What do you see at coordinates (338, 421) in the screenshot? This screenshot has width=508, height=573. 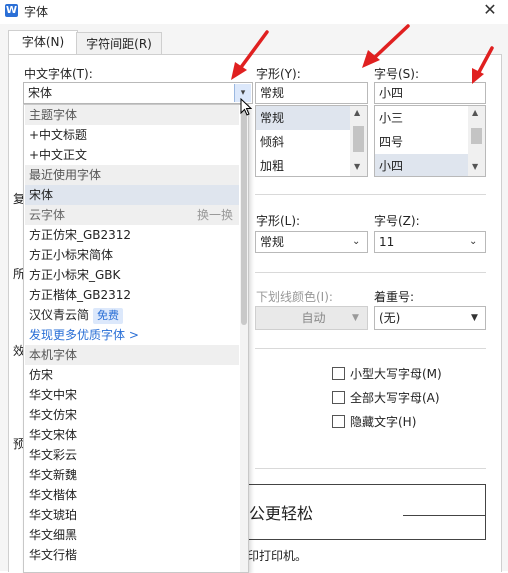 I see `hidden-text-checkbox` at bounding box center [338, 421].